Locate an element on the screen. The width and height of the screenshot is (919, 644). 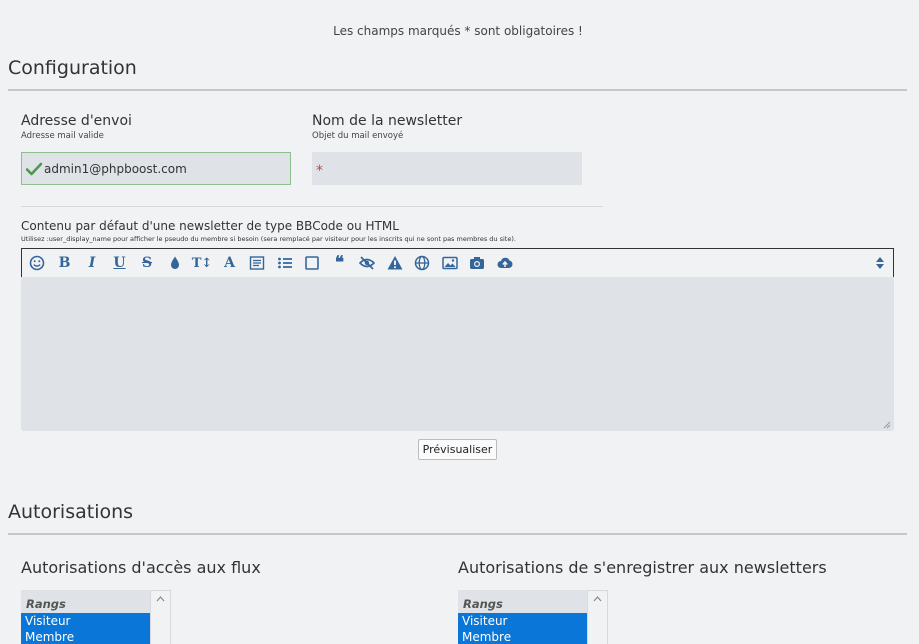
underline-icon: U is located at coordinates (120, 263).